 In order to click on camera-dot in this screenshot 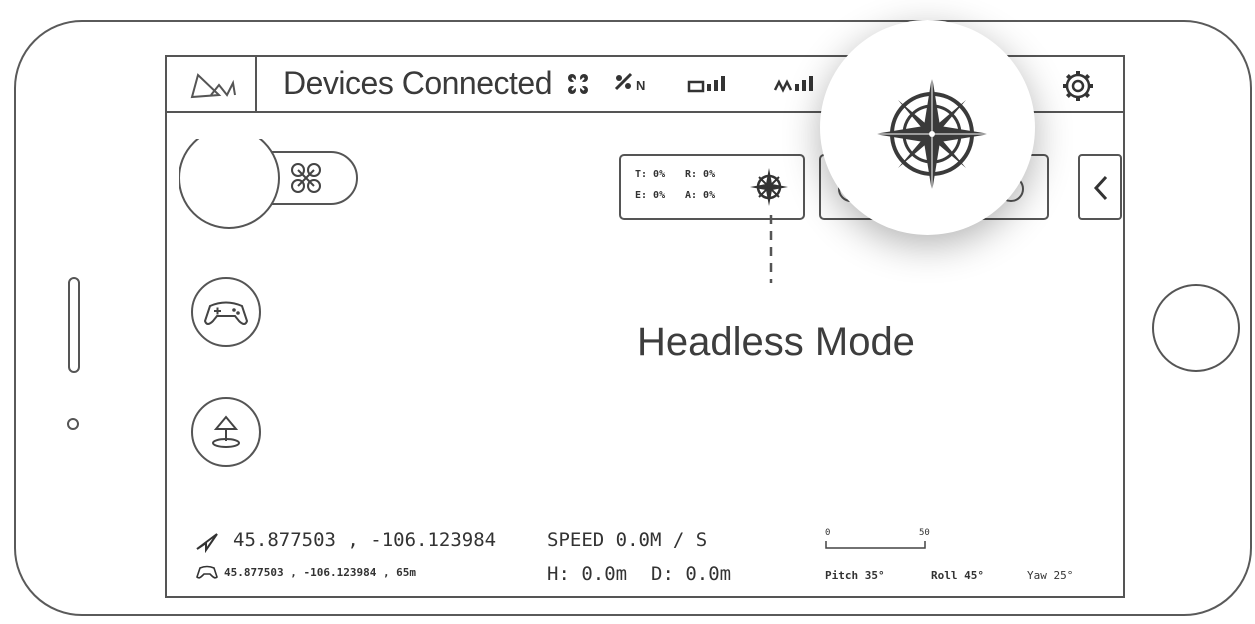, I will do `click(73, 424)`.